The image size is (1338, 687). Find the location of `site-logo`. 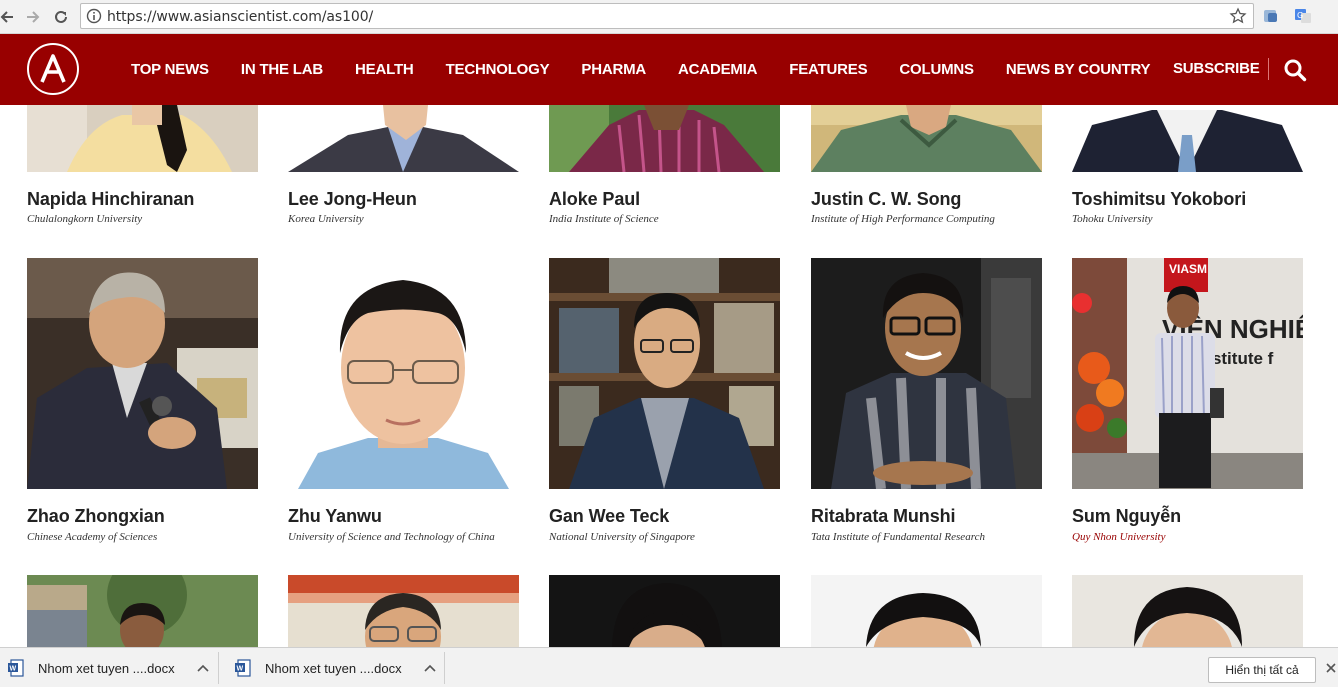

site-logo is located at coordinates (53, 69).